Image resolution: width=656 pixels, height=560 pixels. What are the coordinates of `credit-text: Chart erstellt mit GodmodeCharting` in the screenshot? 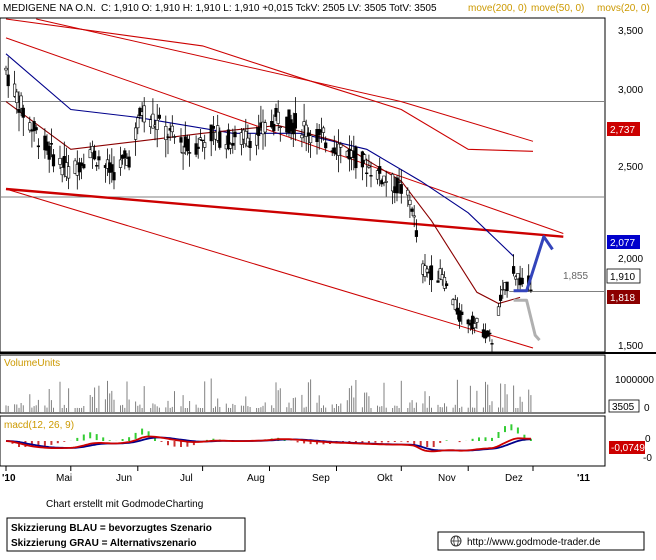 It's located at (124, 504).